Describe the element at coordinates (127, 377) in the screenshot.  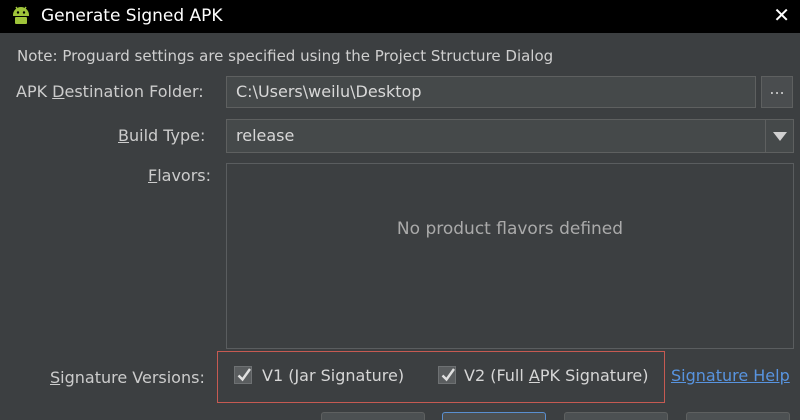
I see `signature-versions-label: Signature Versions:` at that location.